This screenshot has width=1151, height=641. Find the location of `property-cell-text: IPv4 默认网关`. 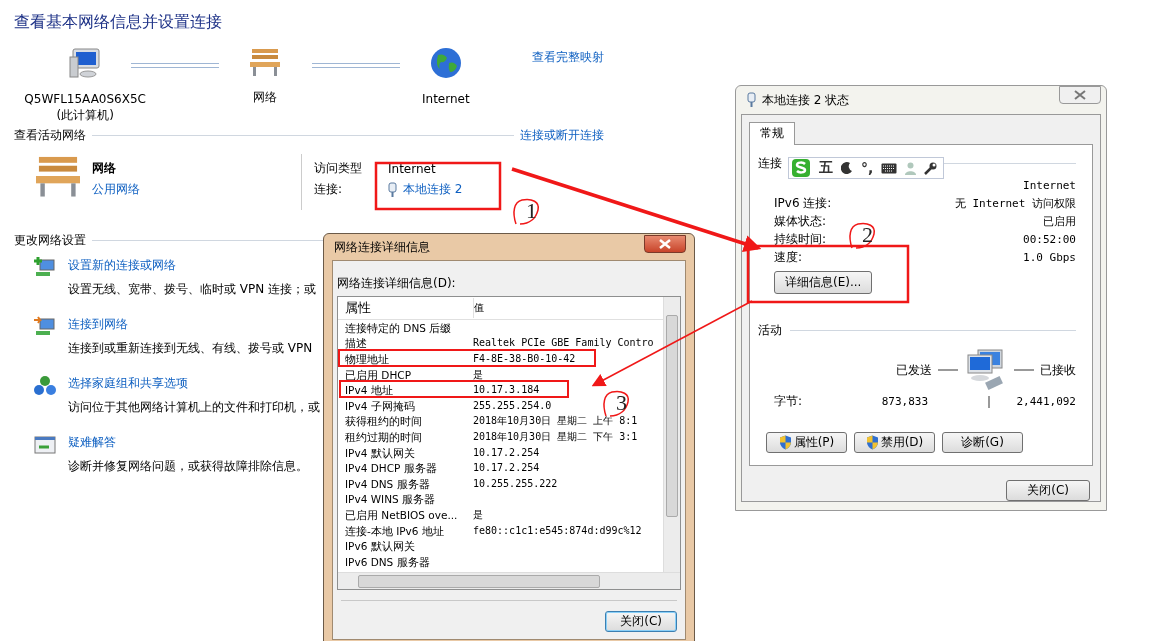

property-cell-text: IPv4 默认网关 is located at coordinates (380, 452).